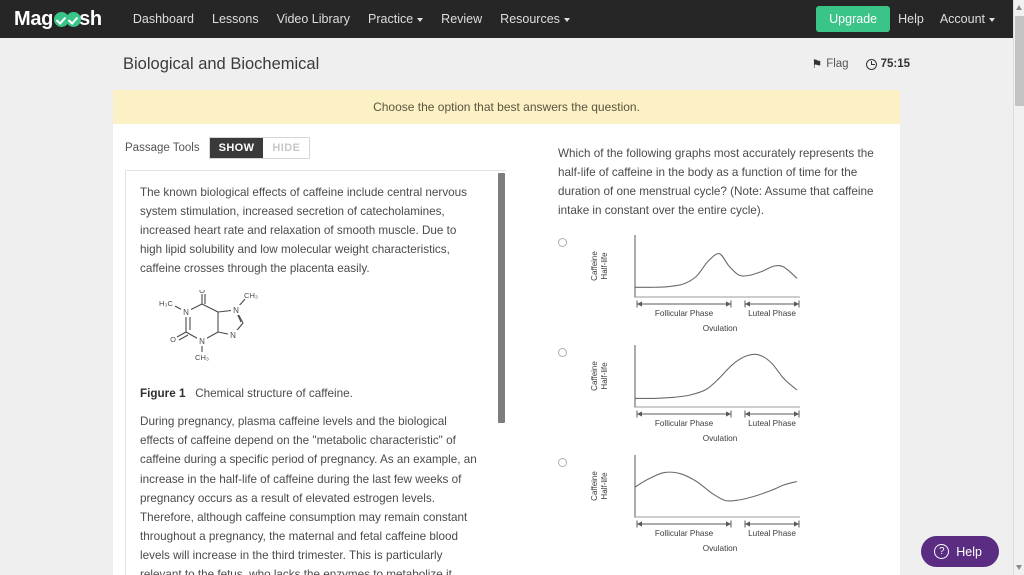  I want to click on timer: 75:15, so click(887, 64).